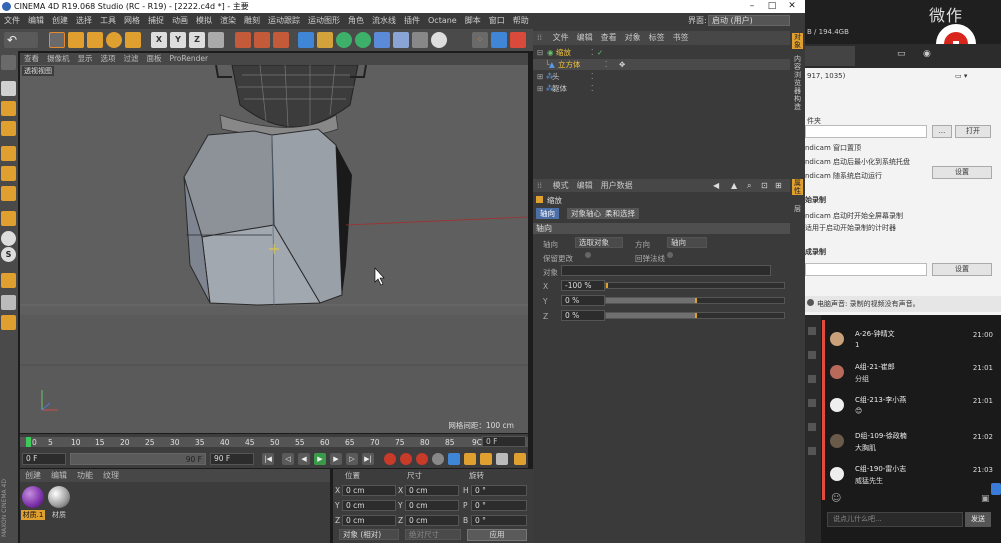 This screenshot has width=1001, height=543. Describe the element at coordinates (12, 21) in the screenshot. I see `menu-file: 文件` at that location.